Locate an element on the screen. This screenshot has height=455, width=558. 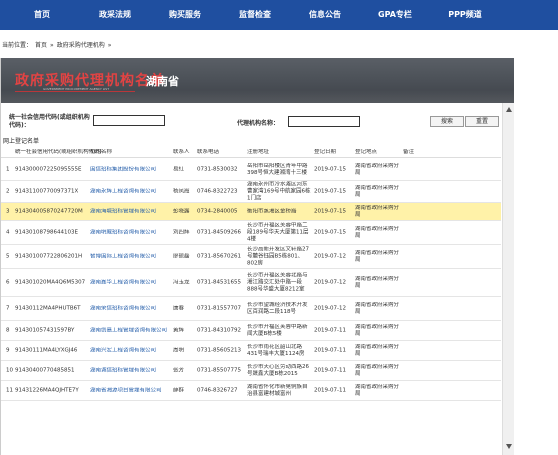
cell-phone: 0731-84310792 is located at coordinates (219, 330).